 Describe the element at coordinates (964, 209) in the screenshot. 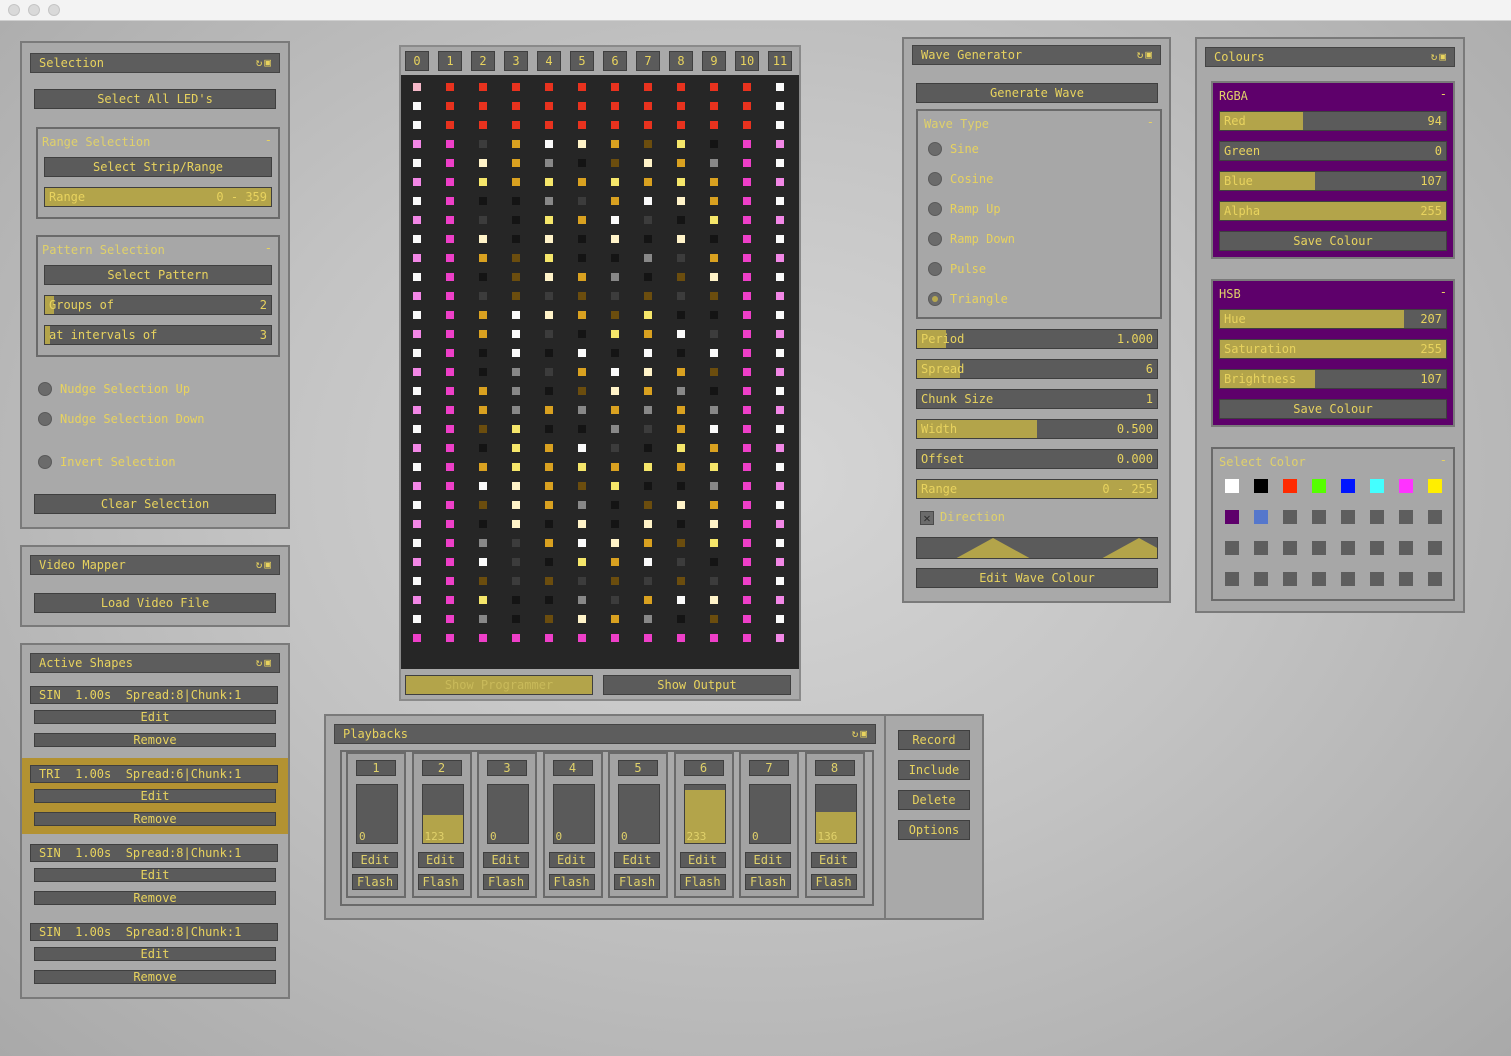

I see `wave-type-option: Ramp Up` at that location.